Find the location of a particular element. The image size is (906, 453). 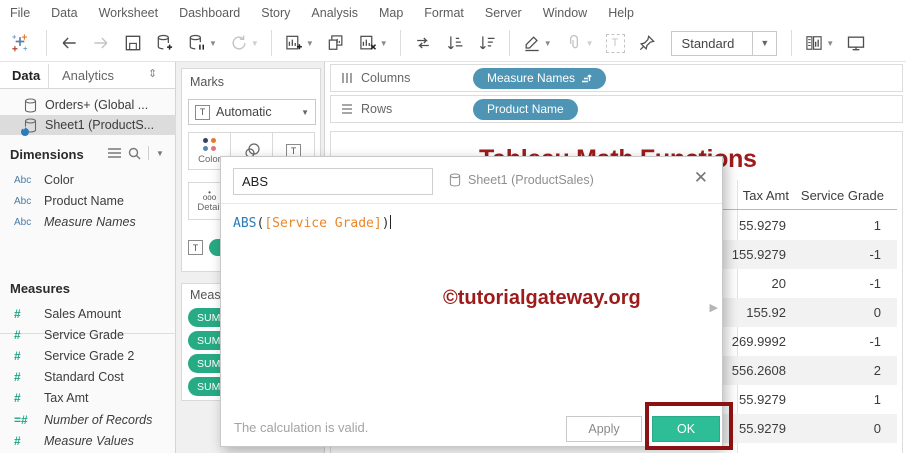

menu-worksheet: Worksheet is located at coordinates (129, 13).